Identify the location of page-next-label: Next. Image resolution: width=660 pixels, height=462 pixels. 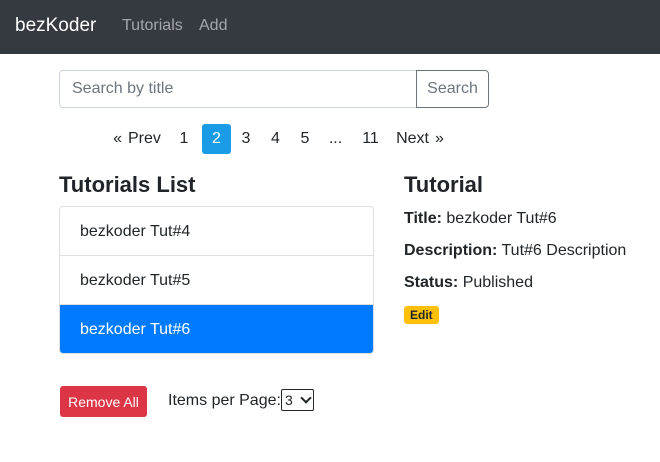
(412, 138).